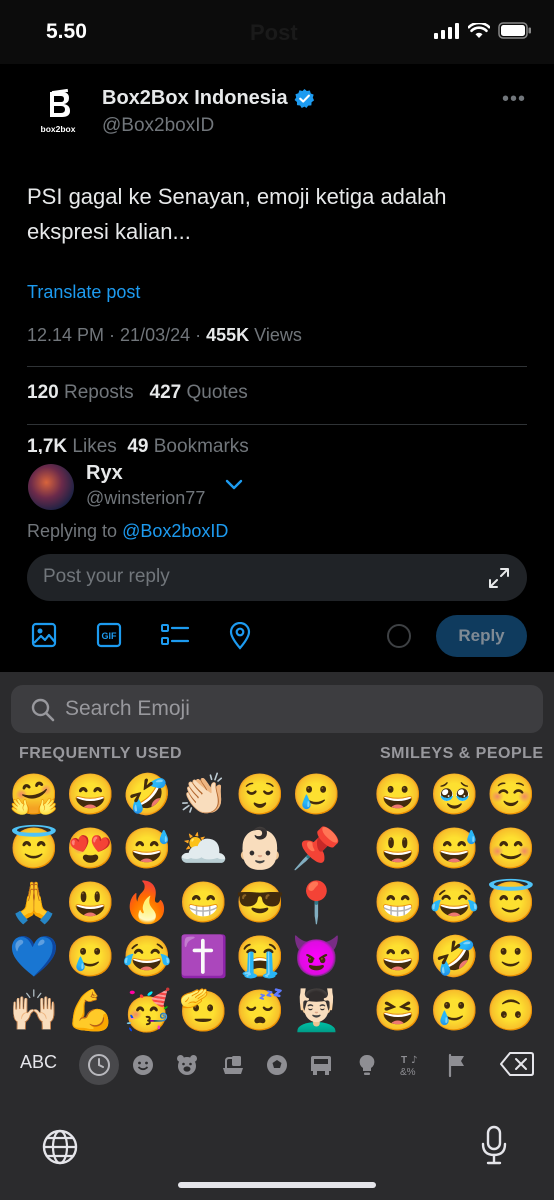 This screenshot has width=554, height=1200. What do you see at coordinates (75, 531) in the screenshot?
I see `replying-prefix: Replying to` at bounding box center [75, 531].